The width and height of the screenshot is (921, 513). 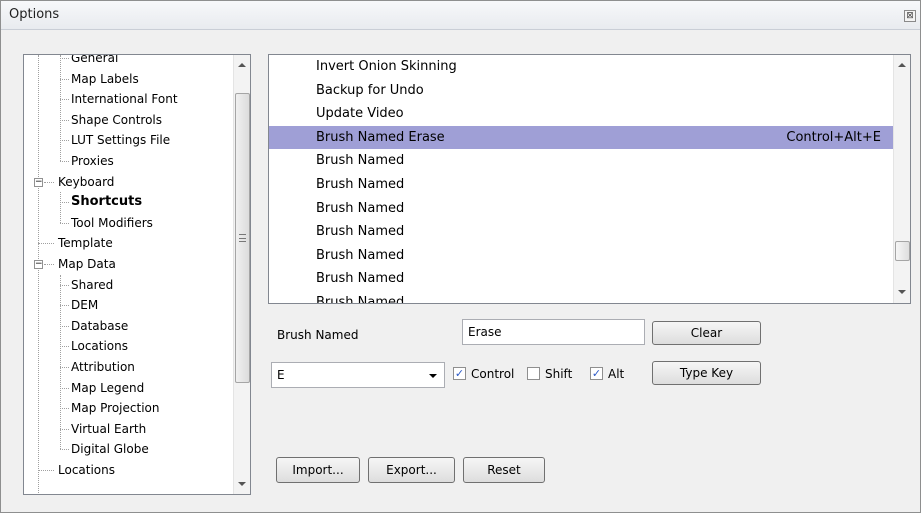 What do you see at coordinates (112, 223) in the screenshot?
I see `tree-item: Tool Modifiers` at bounding box center [112, 223].